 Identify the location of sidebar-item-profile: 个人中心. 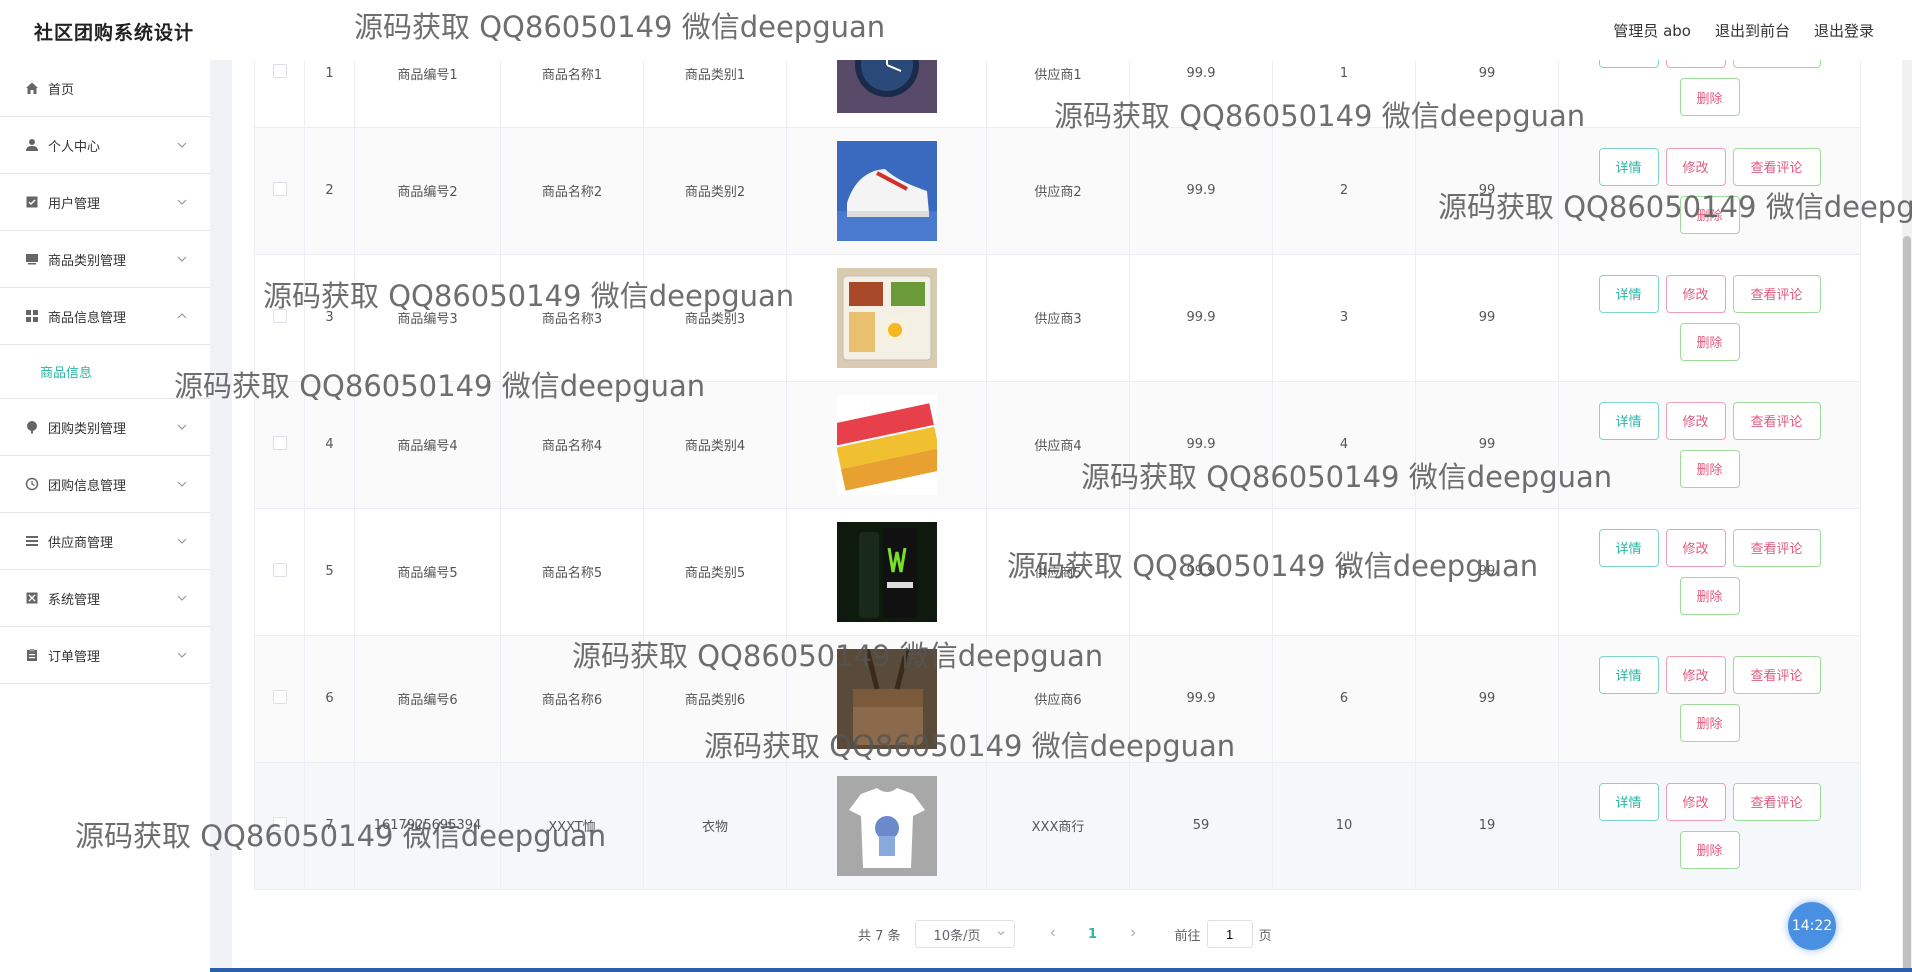
(105, 145).